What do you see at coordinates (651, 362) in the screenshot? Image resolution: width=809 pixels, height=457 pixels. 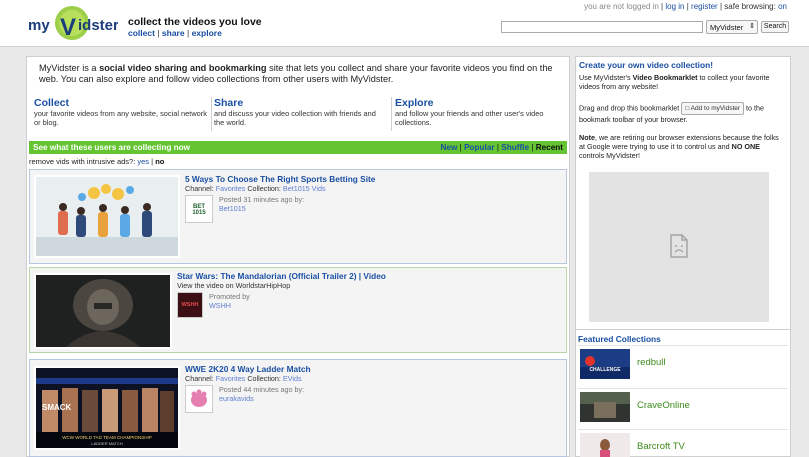 I see `collection-name: redbull` at bounding box center [651, 362].